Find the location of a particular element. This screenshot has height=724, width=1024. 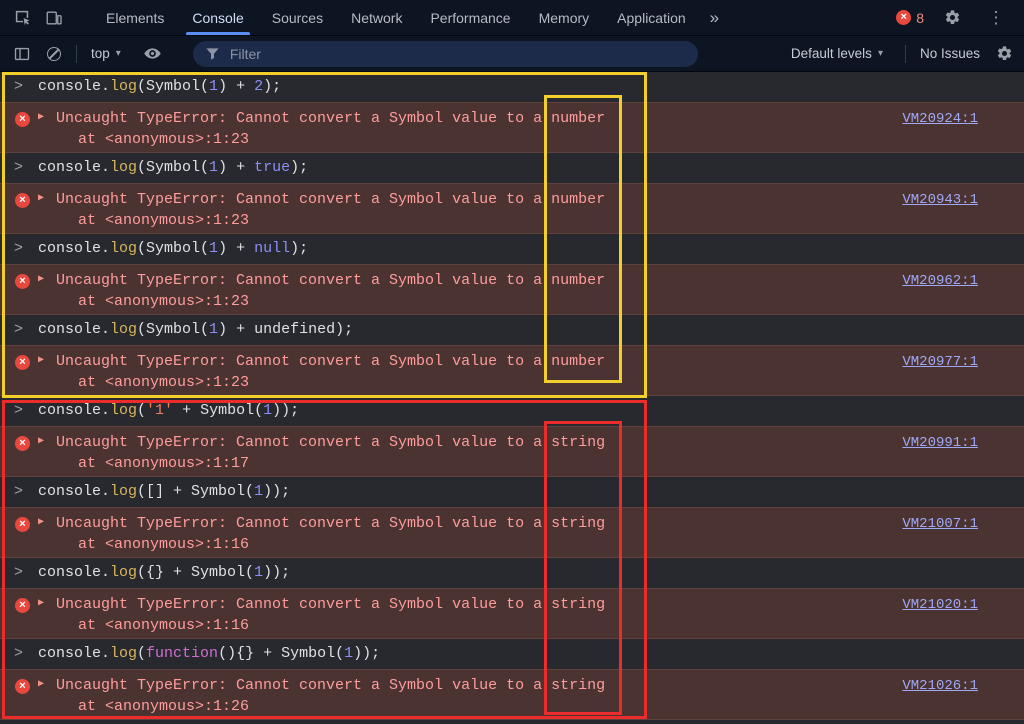

code-token: '1' is located at coordinates (160, 410).